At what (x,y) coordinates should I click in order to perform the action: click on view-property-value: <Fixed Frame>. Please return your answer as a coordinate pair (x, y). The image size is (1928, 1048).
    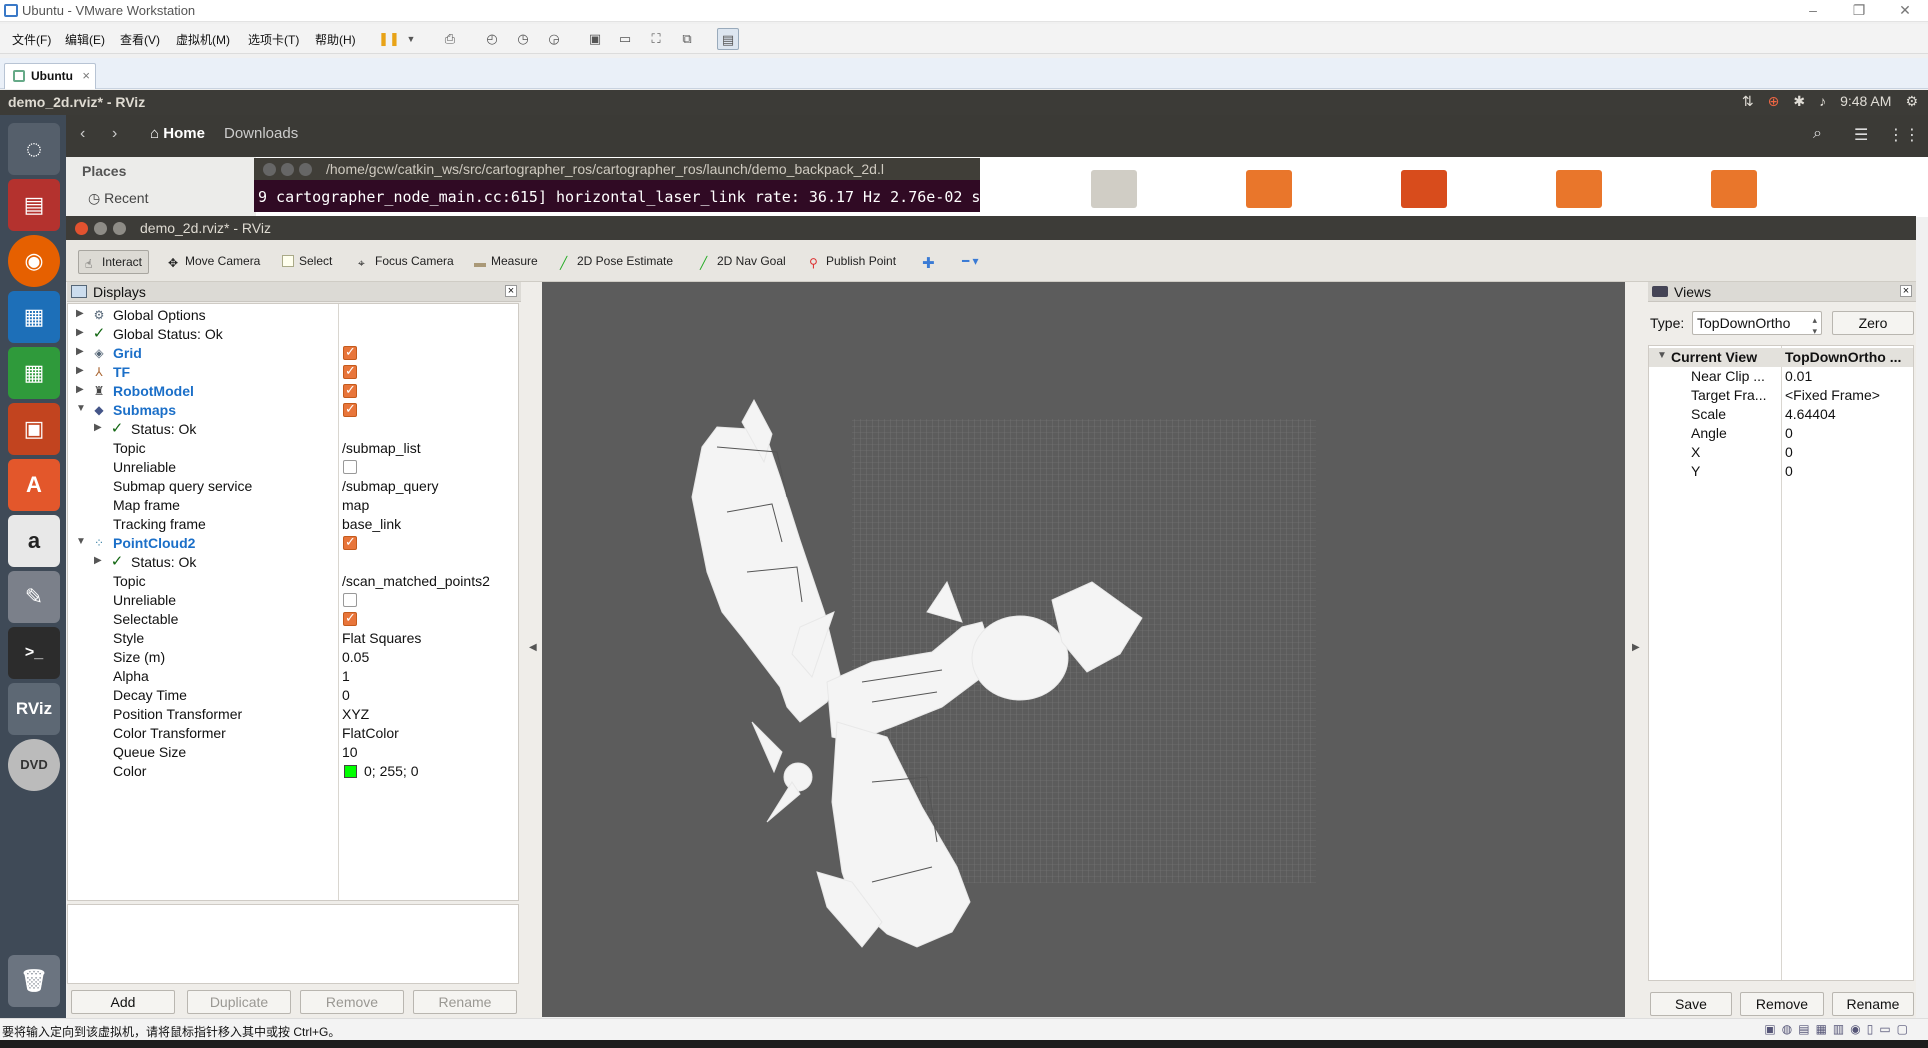
    Looking at the image, I should click on (1848, 395).